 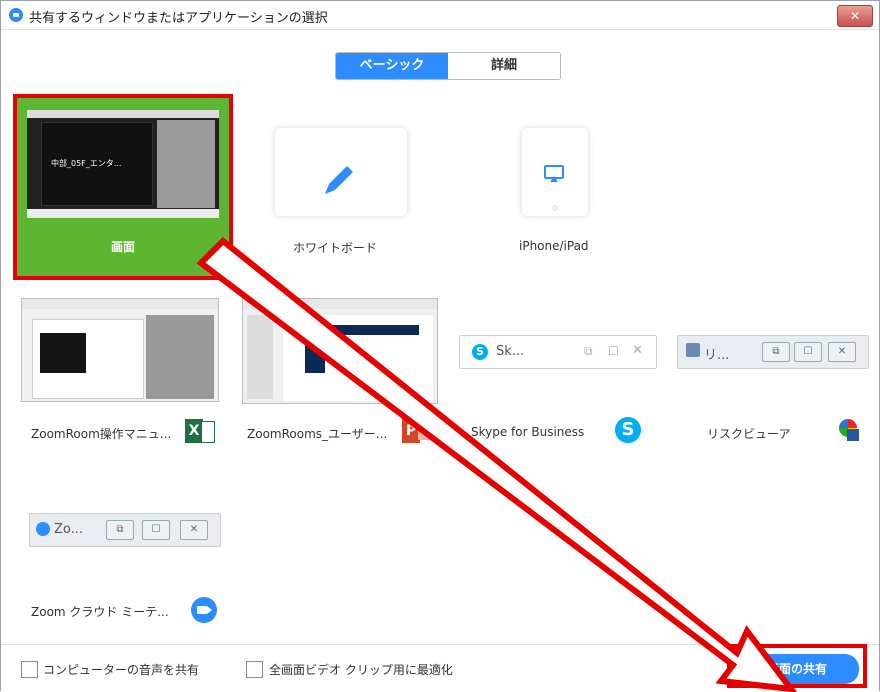 I want to click on risk-small-icon, so click(x=693, y=350).